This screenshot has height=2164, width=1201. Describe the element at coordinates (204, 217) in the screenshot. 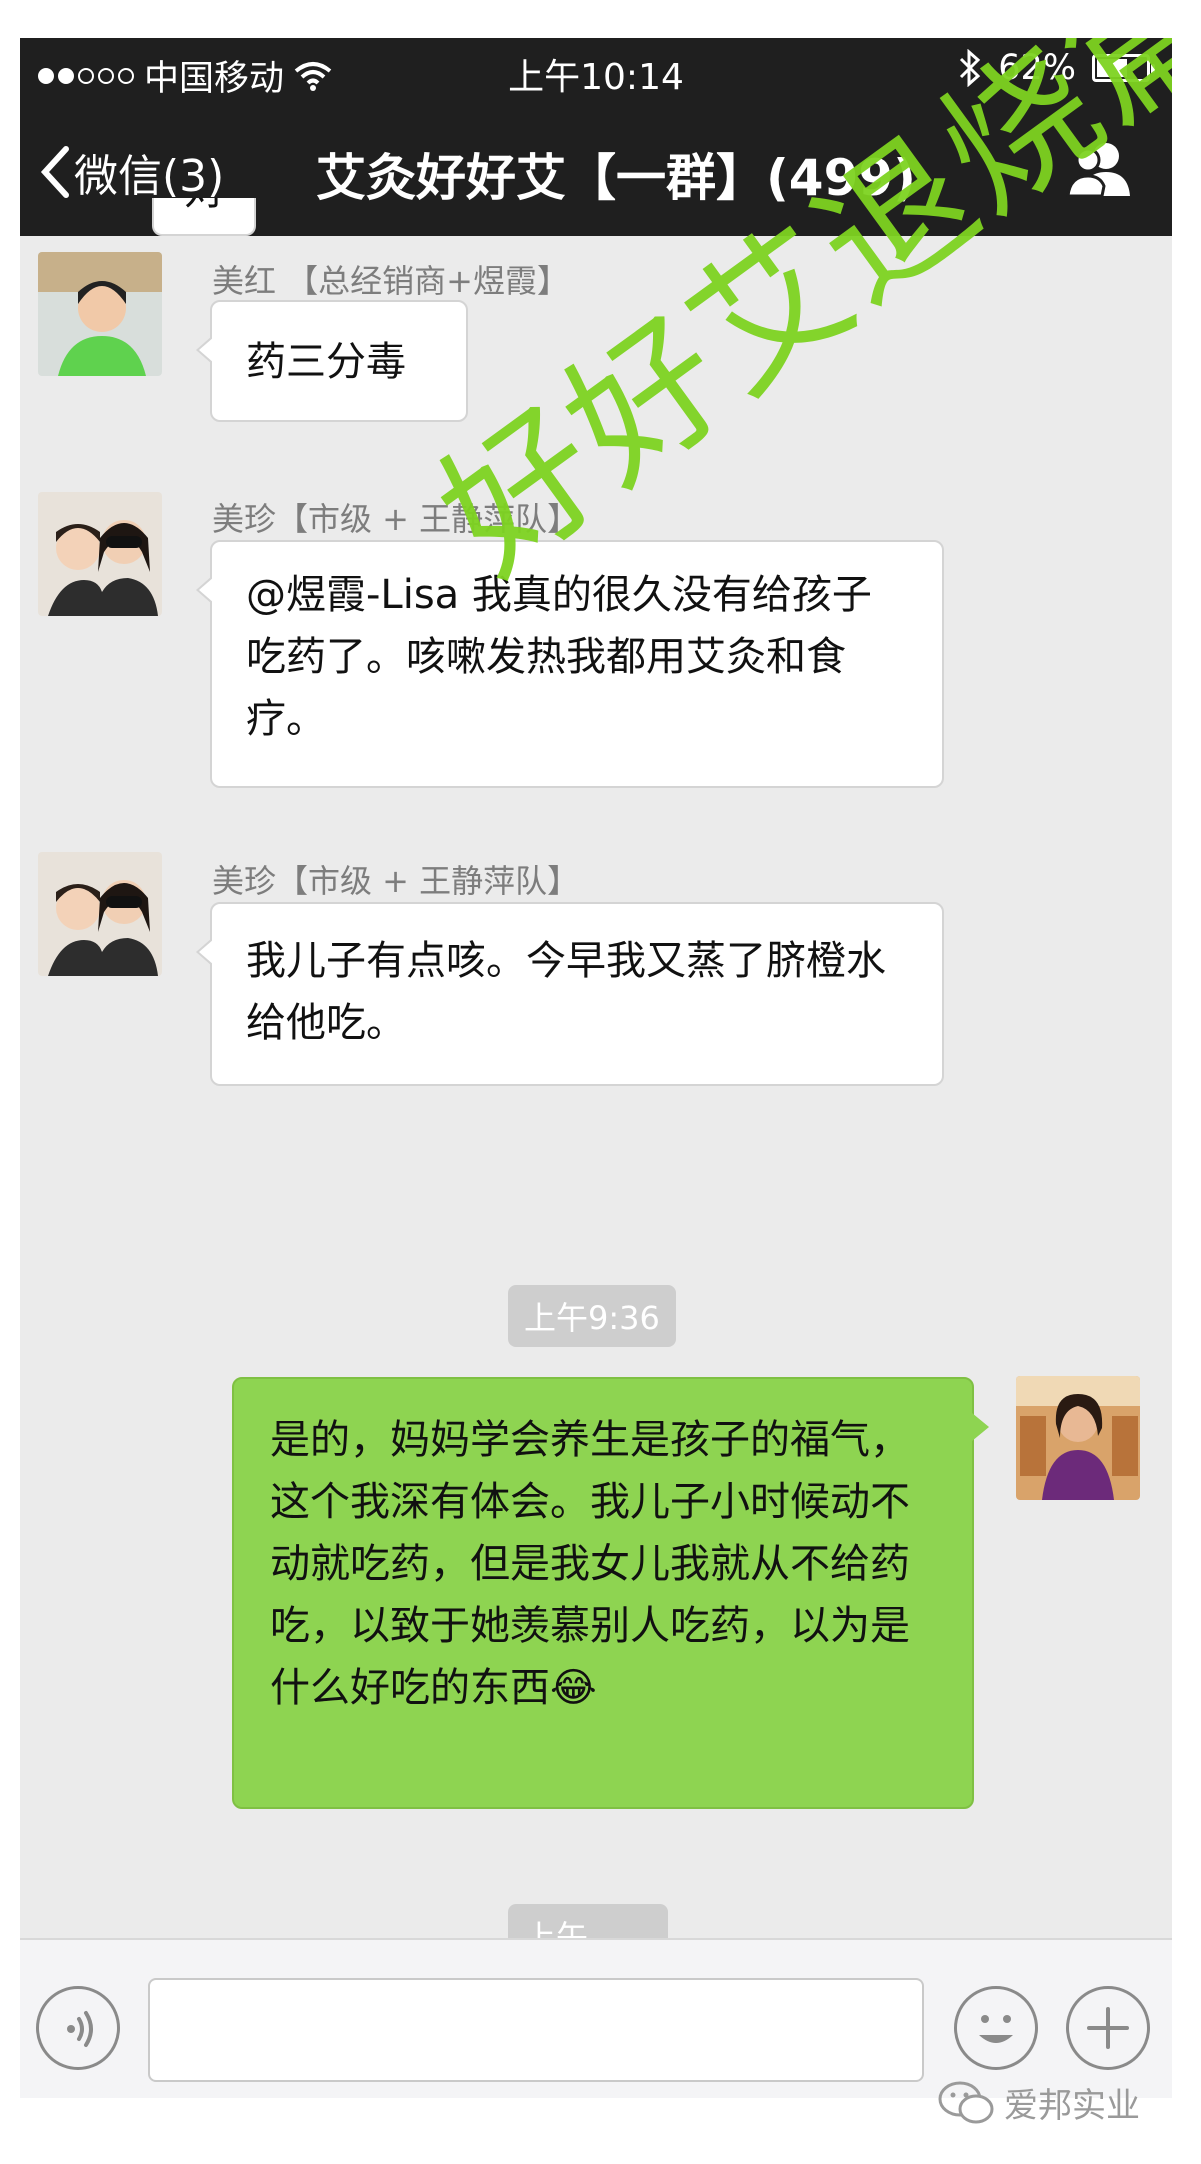

I see `message-bubble: 对` at that location.